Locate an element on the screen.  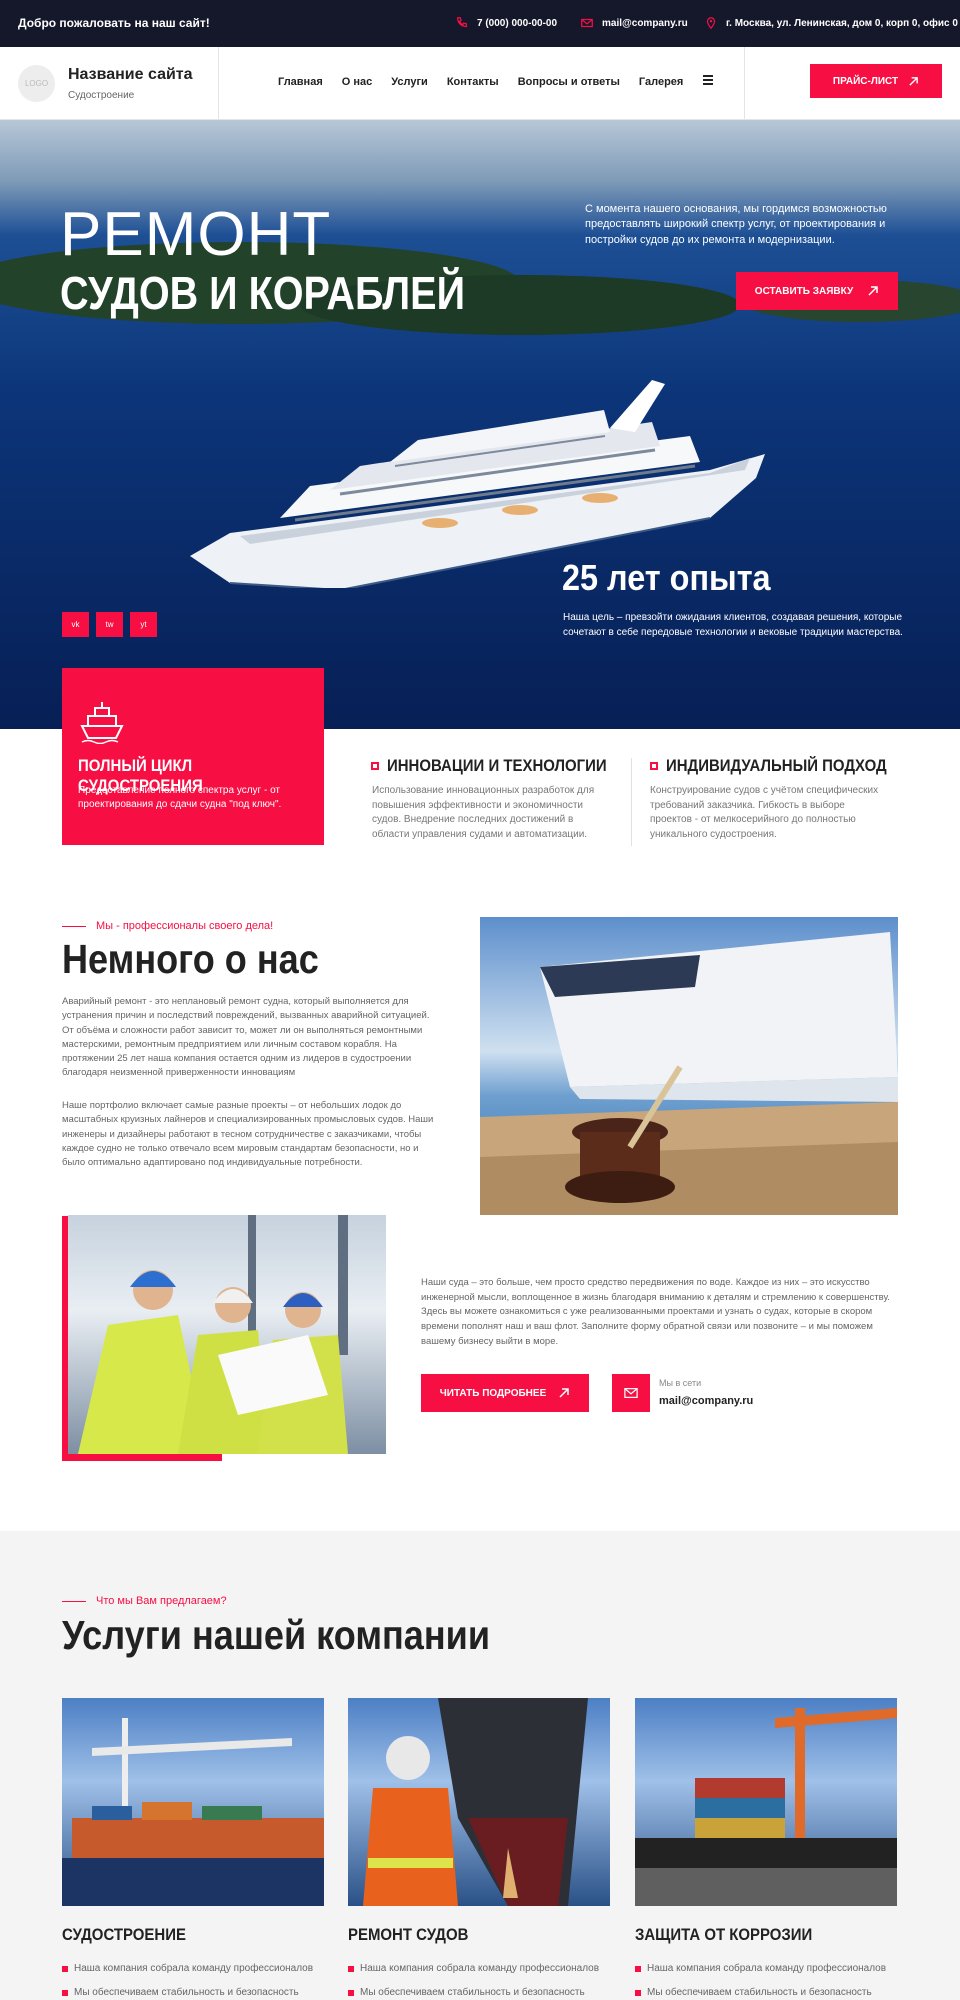
nav-gallery: Галерея is located at coordinates (661, 82).